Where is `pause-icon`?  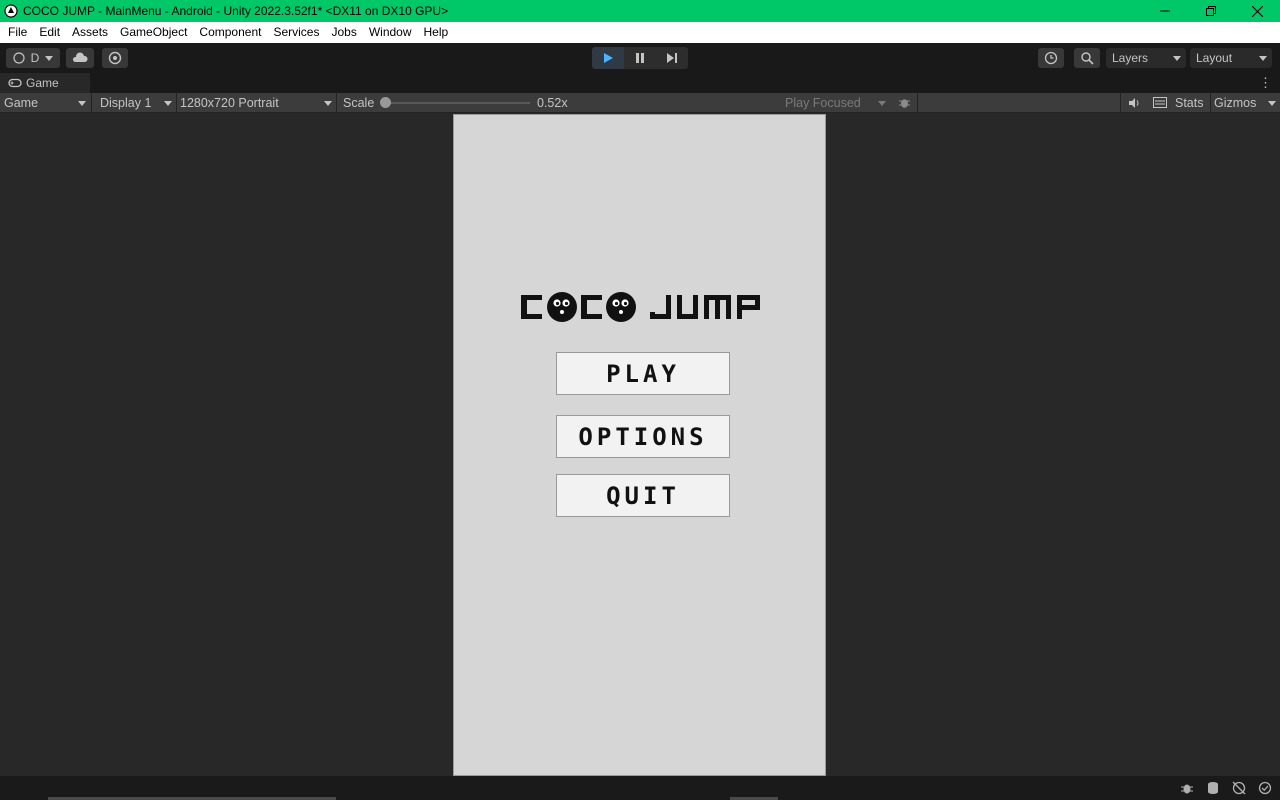 pause-icon is located at coordinates (640, 58).